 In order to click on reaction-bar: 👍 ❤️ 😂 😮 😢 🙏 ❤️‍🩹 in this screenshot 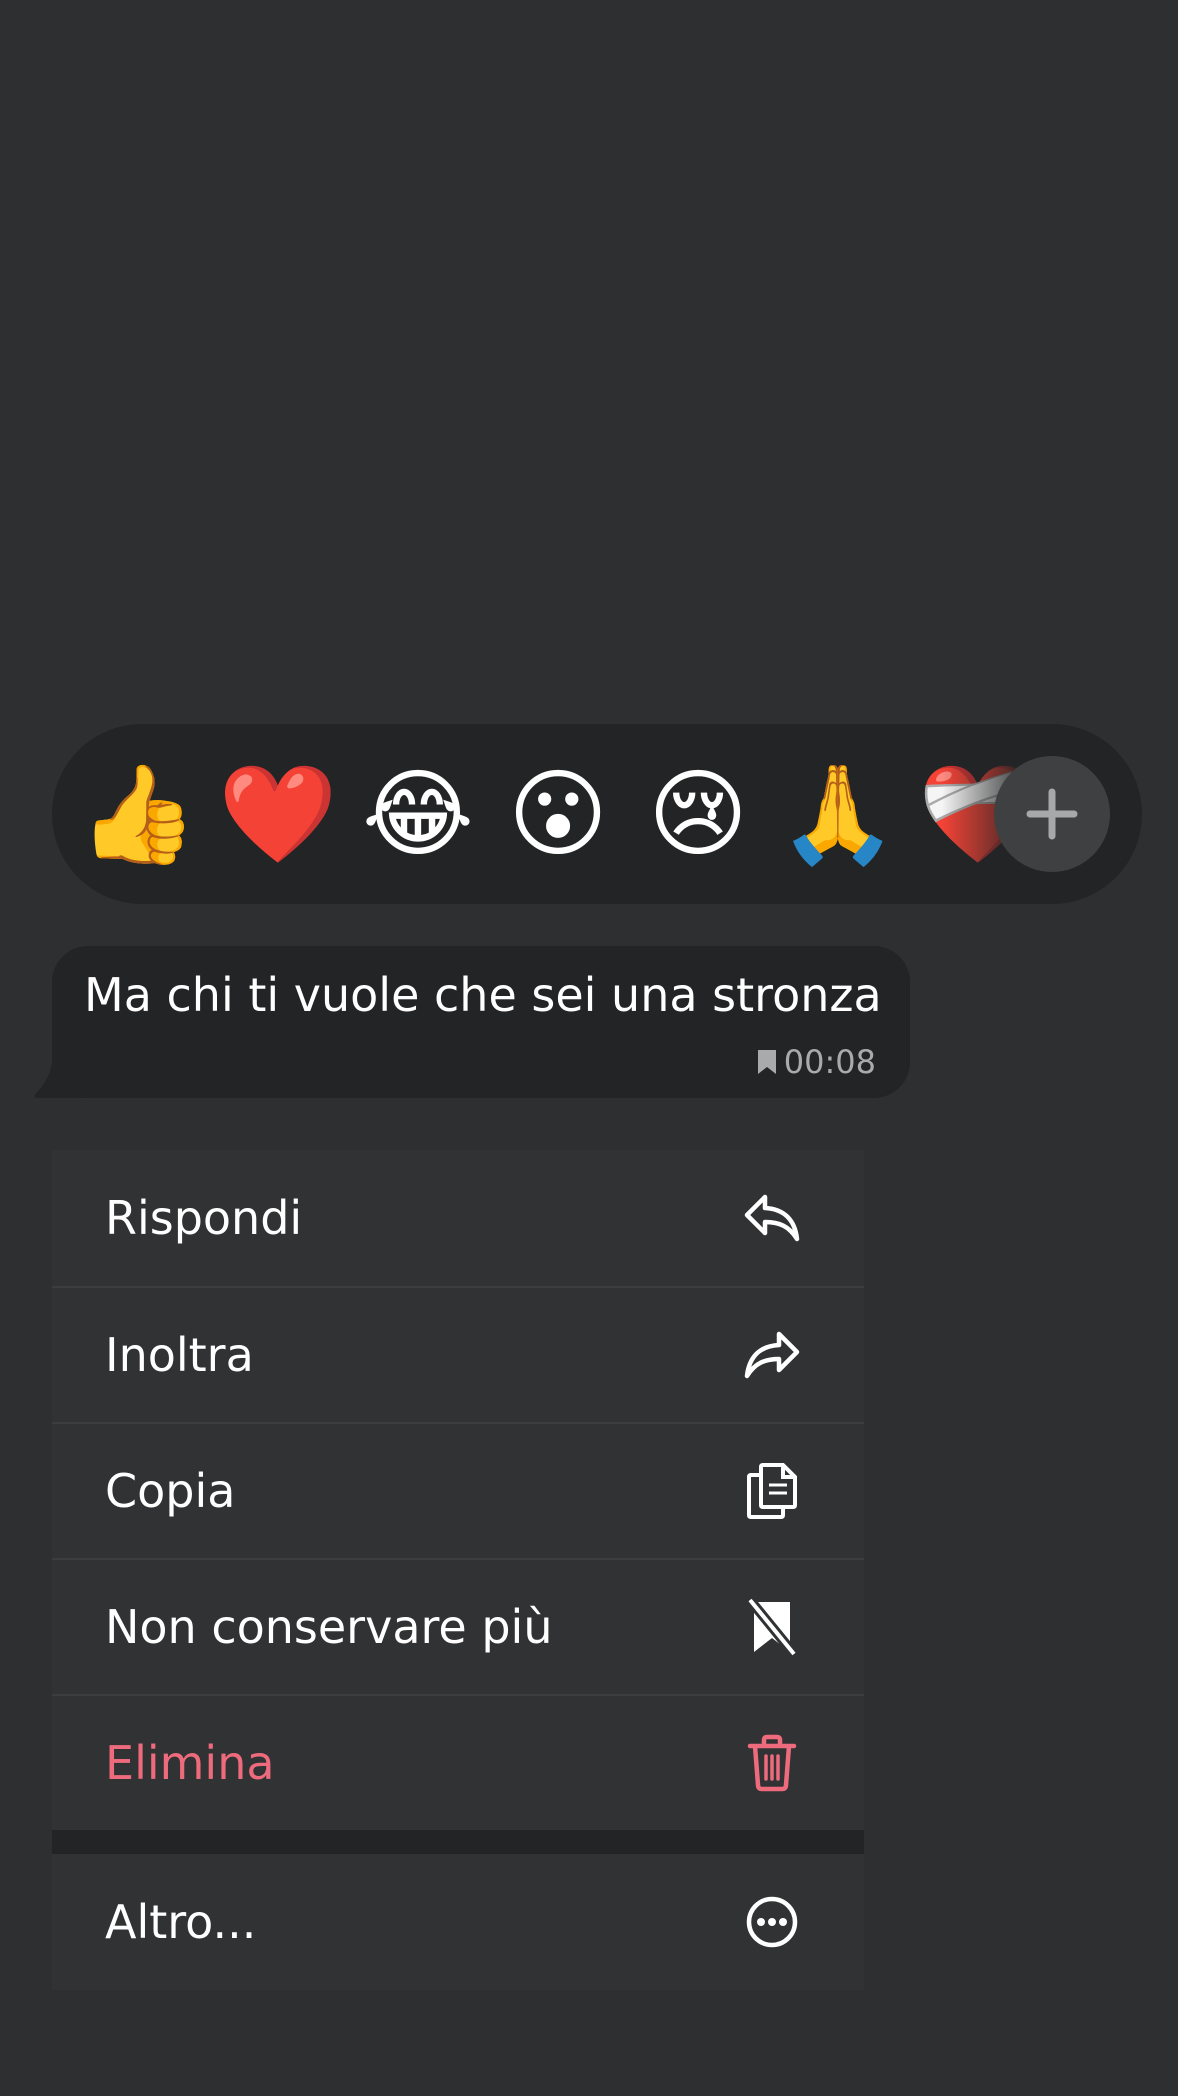, I will do `click(597, 814)`.